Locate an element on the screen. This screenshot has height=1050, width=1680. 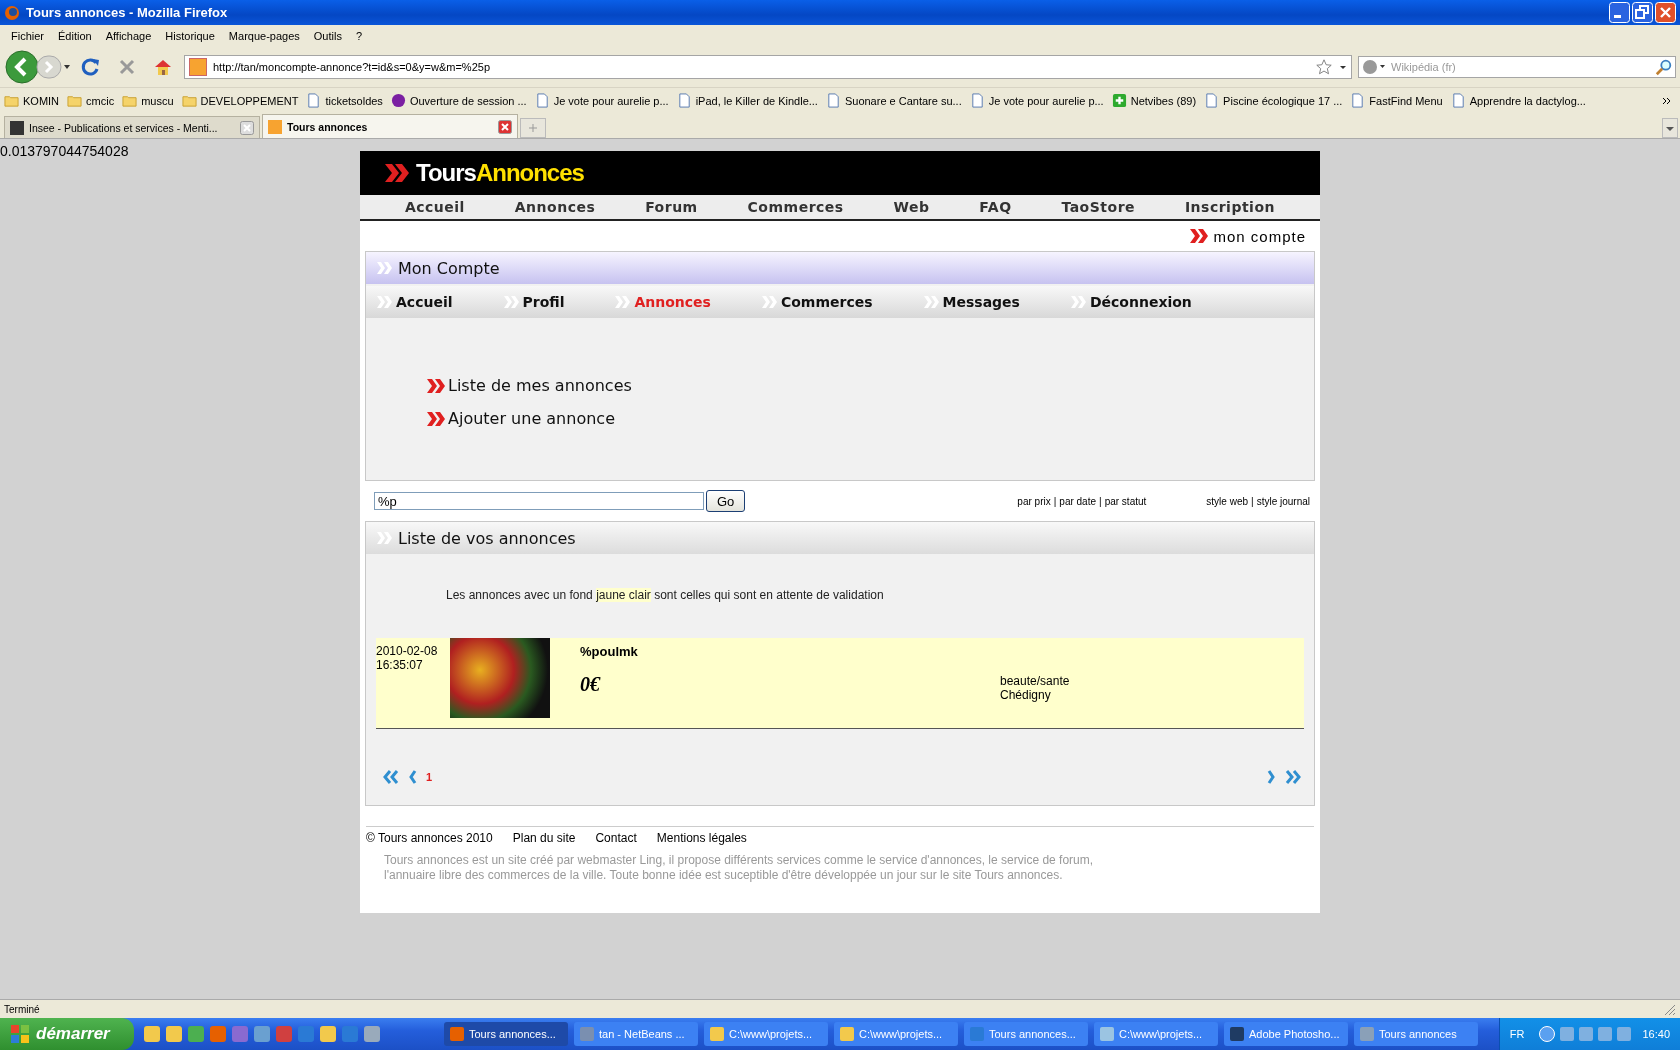
bookmark-star-icon is located at coordinates (1324, 67).